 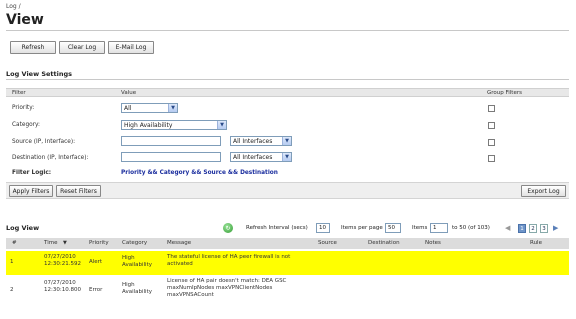 What do you see at coordinates (23, 108) in the screenshot?
I see `priority-label: Priority:` at bounding box center [23, 108].